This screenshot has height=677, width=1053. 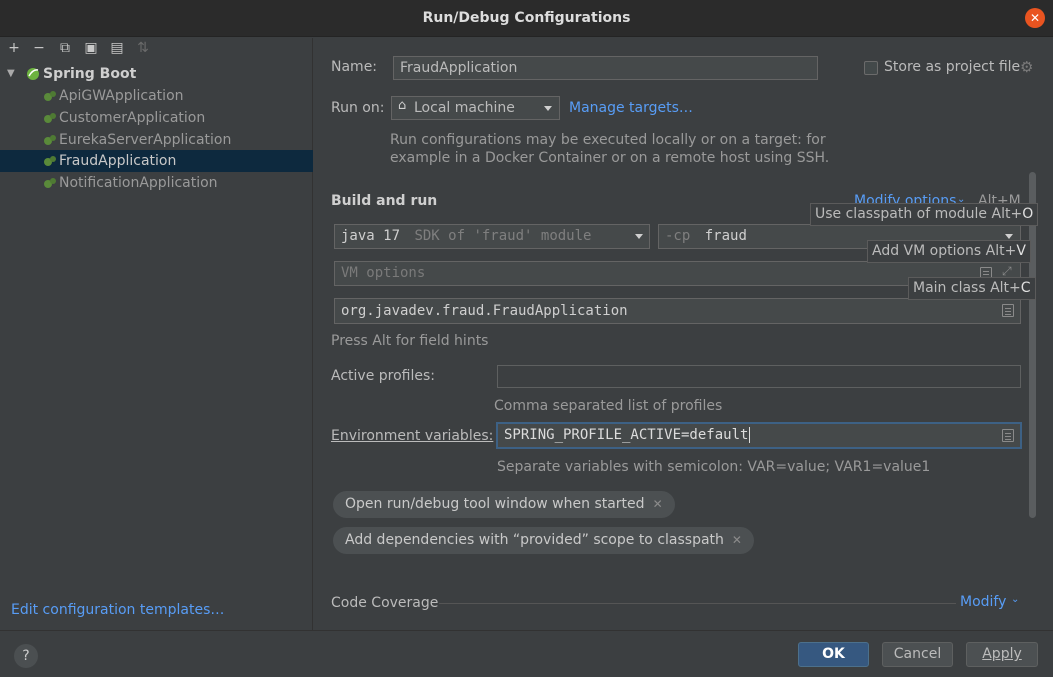 I want to click on vm-options-tooltip: Add VM options Alt+V, so click(x=949, y=251).